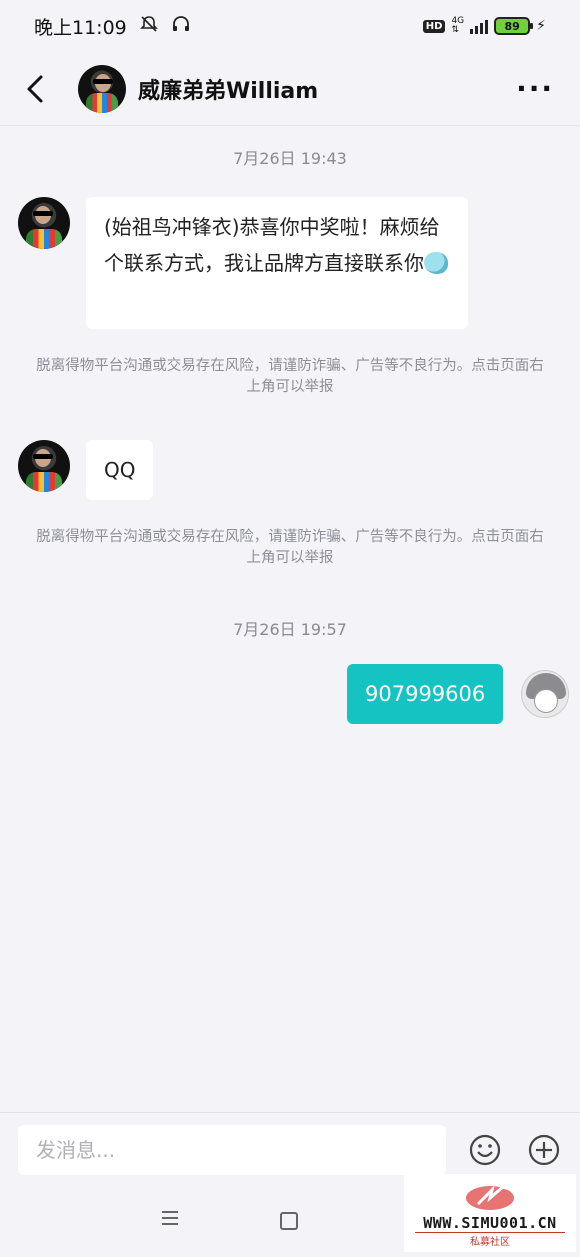 The width and height of the screenshot is (580, 1257). What do you see at coordinates (535, 88) in the screenshot?
I see `more-options-button: ···` at bounding box center [535, 88].